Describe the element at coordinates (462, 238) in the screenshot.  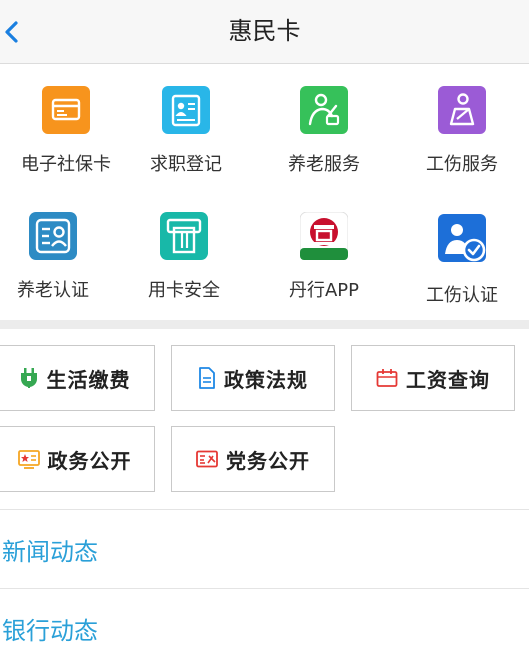
I see `injury-verification-icon` at that location.